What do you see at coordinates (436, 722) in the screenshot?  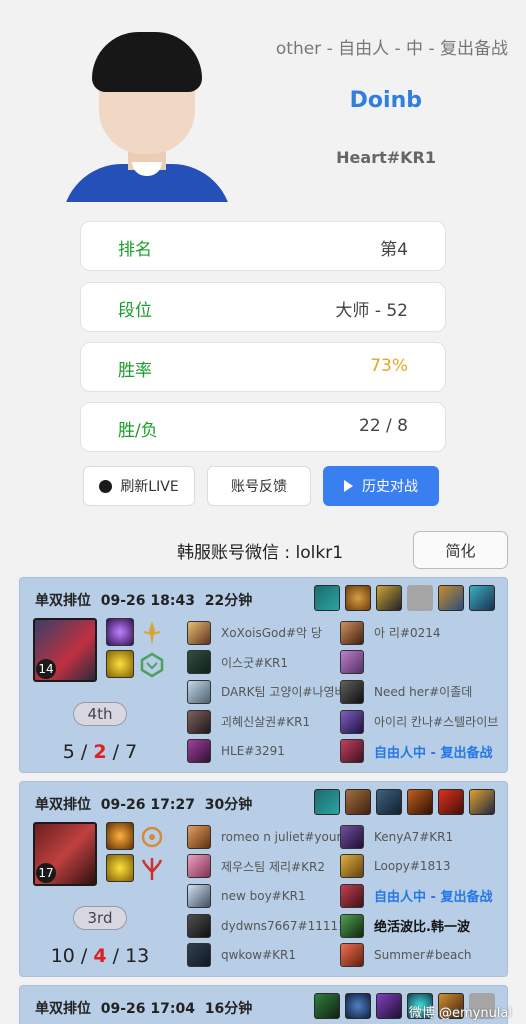 I see `player-name: 아이리 칸나#스텔라이브` at bounding box center [436, 722].